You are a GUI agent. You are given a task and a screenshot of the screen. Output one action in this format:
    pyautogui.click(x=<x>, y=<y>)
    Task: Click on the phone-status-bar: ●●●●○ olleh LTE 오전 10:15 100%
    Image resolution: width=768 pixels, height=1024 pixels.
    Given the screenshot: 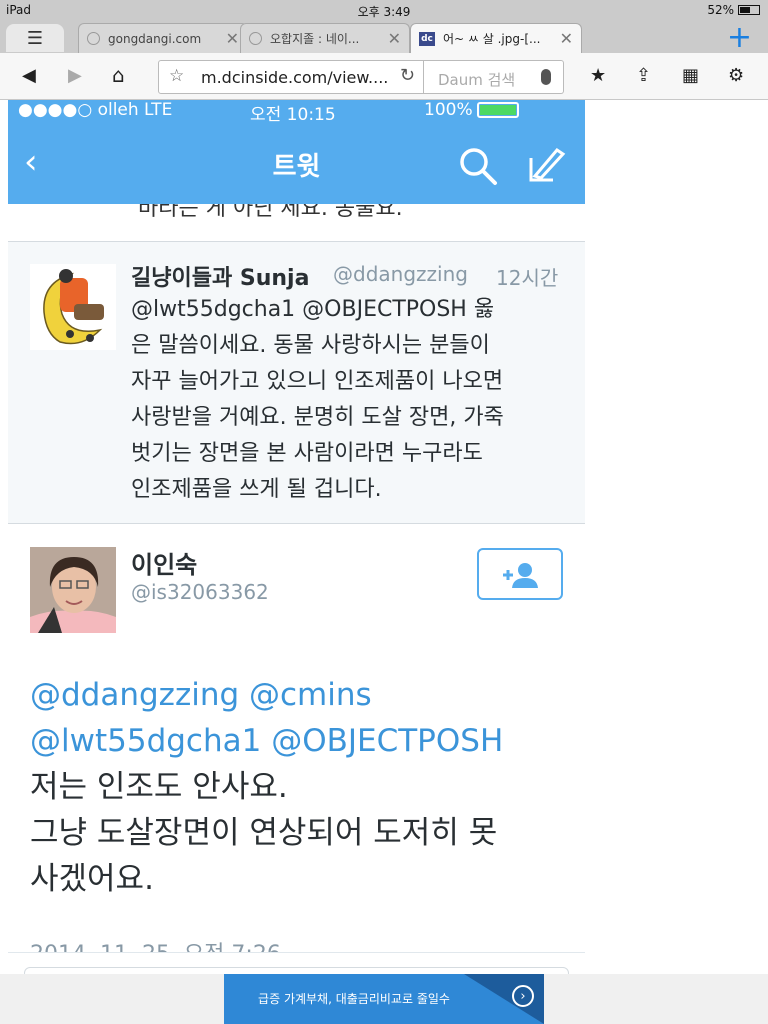 What is the action you would take?
    pyautogui.click(x=296, y=112)
    